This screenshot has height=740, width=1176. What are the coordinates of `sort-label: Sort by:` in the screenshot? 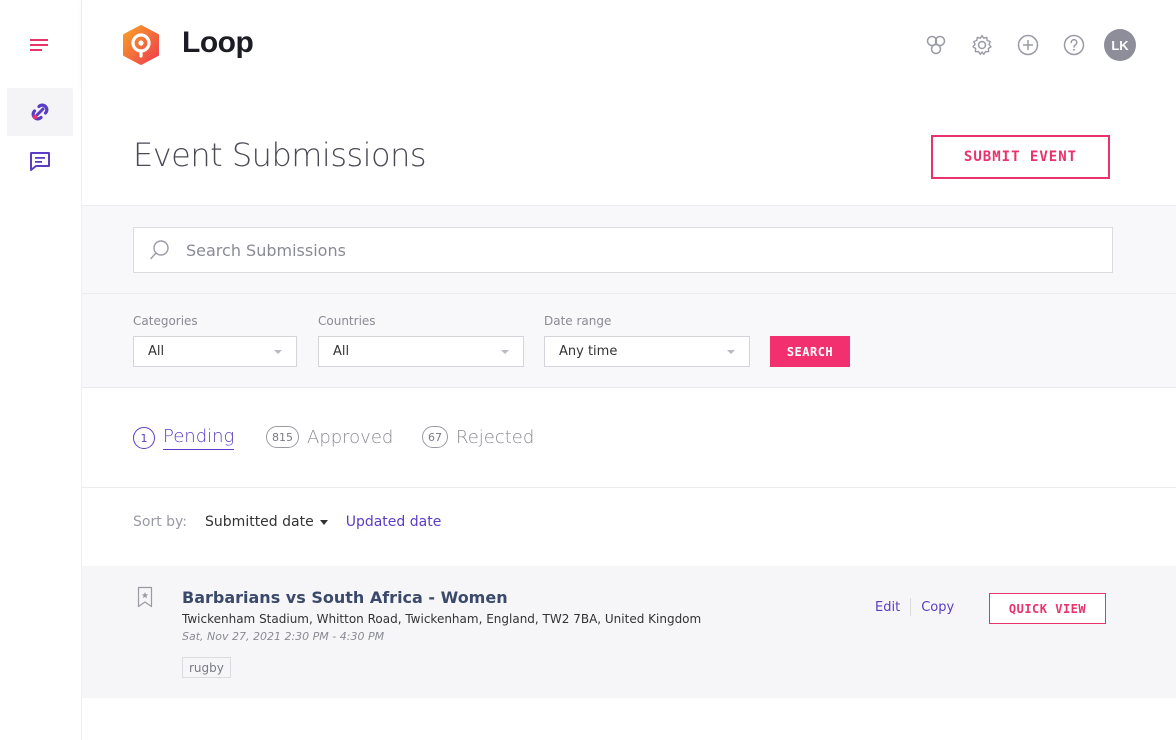 It's located at (160, 522).